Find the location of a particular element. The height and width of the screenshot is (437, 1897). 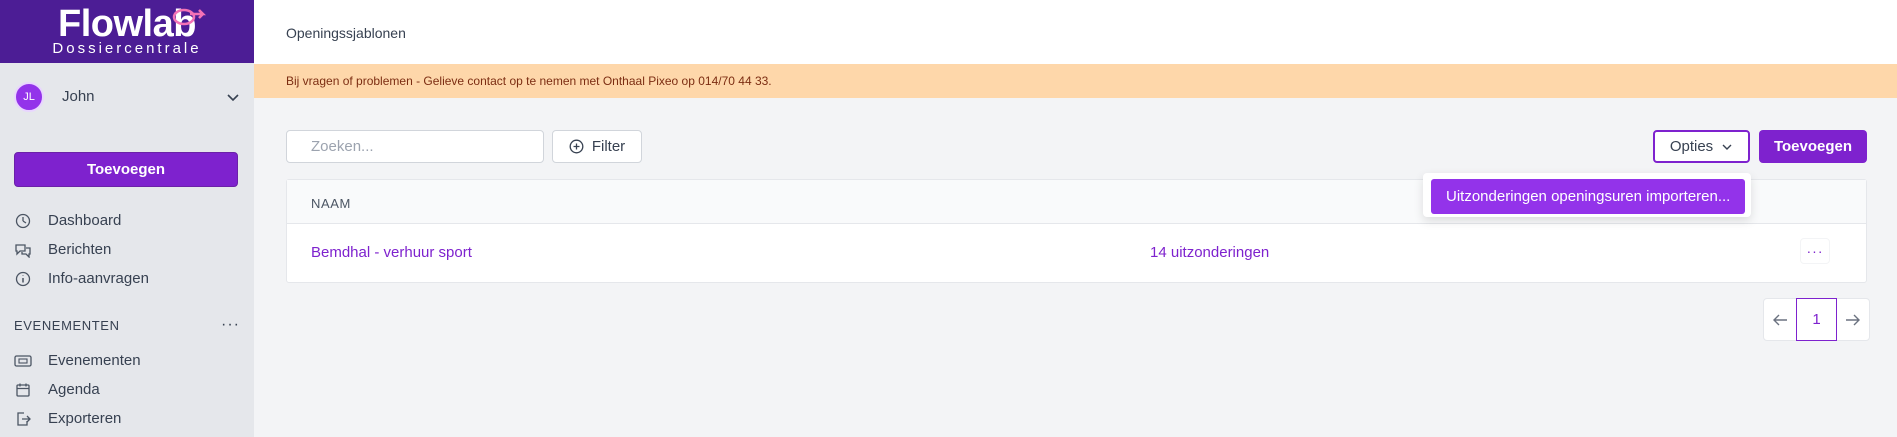

section-more-icon: ··· is located at coordinates (230, 325).